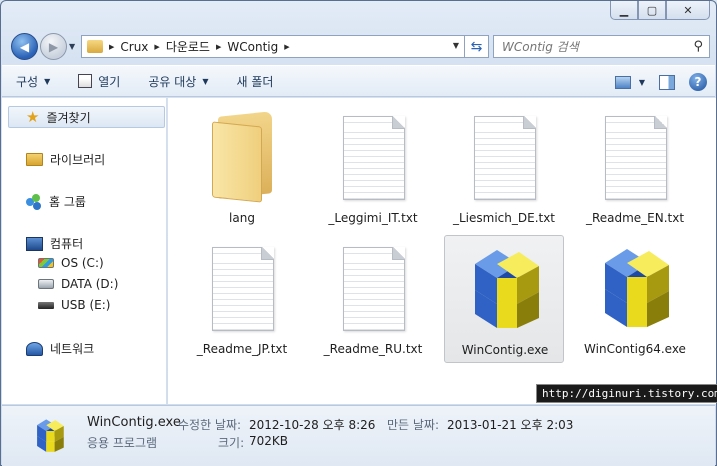  What do you see at coordinates (358, 81) in the screenshot?
I see `command-bar: 구성 ▼ 열기 공유 대상 ▼ 새 폴더 ▼ ?` at bounding box center [358, 81].